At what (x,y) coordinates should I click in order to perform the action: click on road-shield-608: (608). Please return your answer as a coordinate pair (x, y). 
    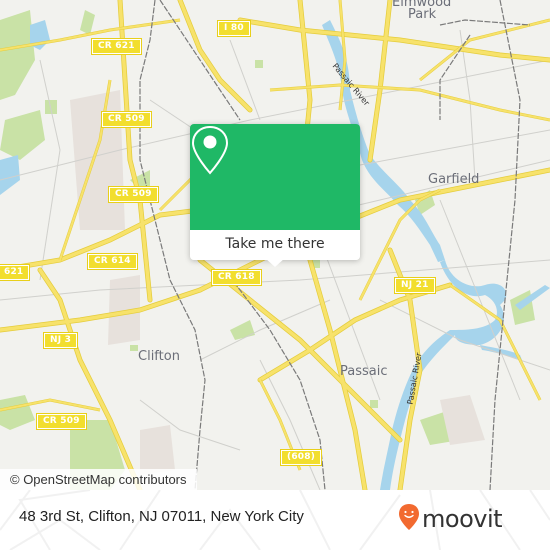
    Looking at the image, I should click on (301, 457).